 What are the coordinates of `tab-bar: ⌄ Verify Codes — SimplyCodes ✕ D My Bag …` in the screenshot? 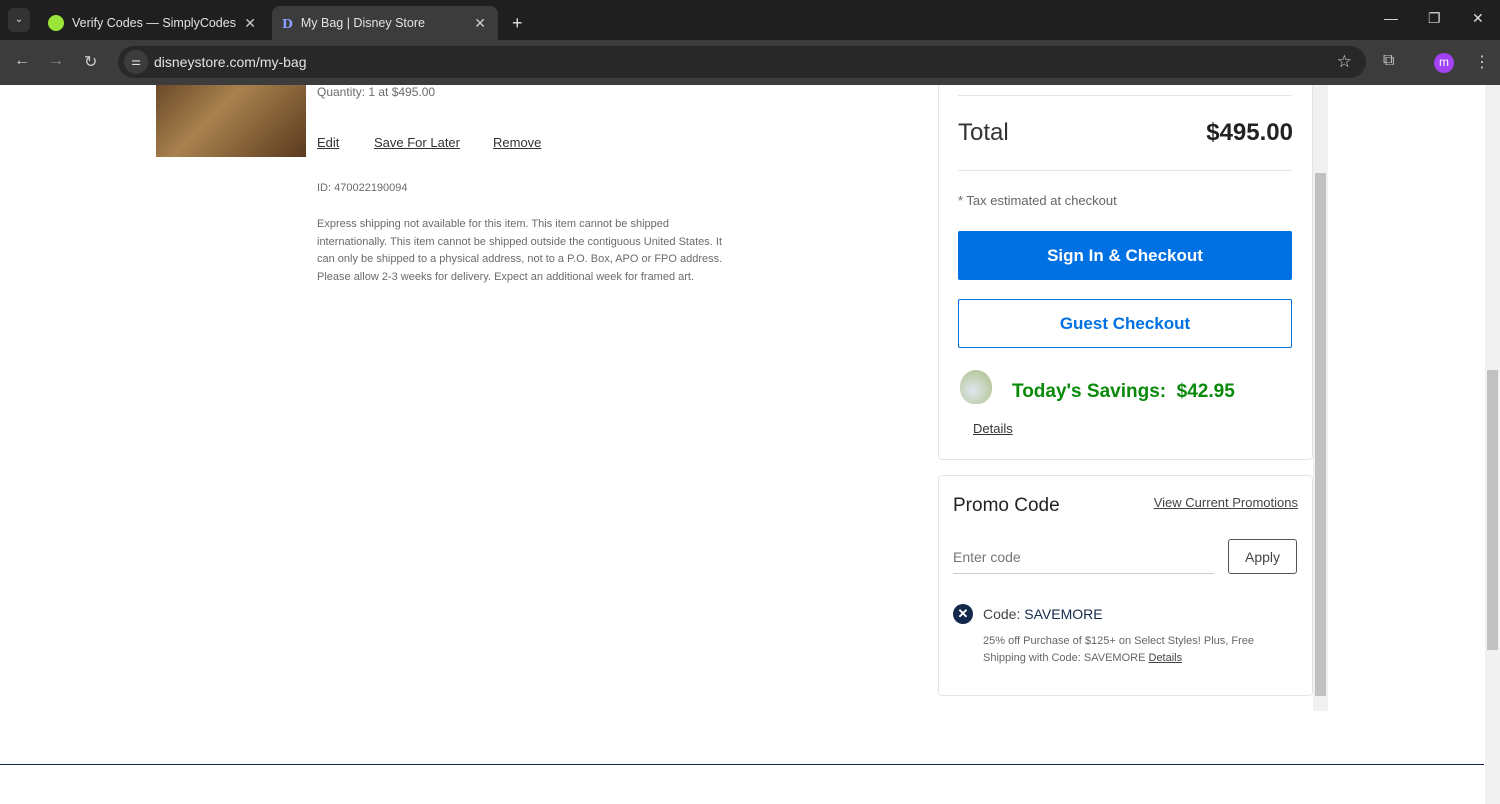 It's located at (750, 20).